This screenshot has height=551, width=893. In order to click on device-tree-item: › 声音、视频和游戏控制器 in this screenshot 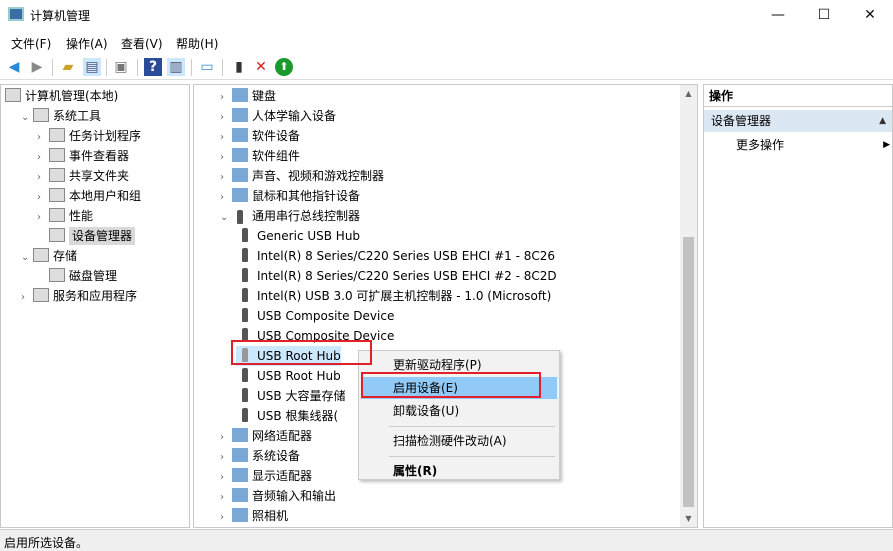, I will do `click(302, 176)`.